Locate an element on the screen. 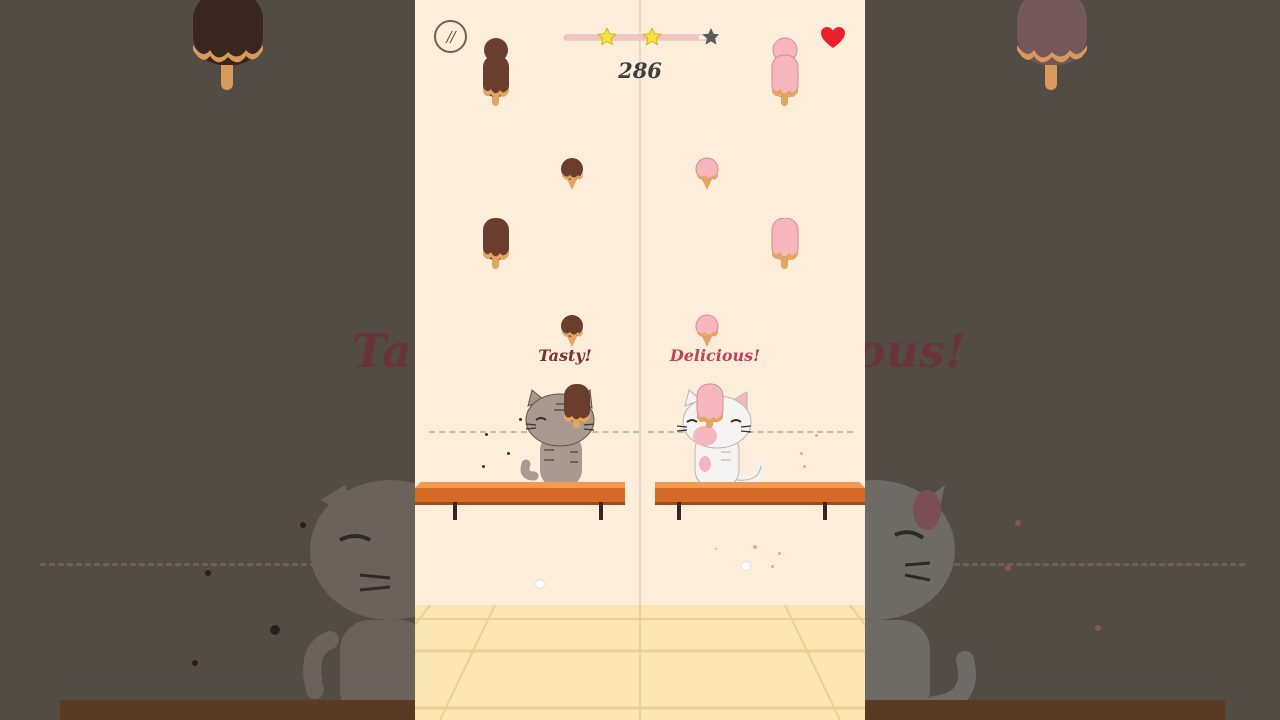  backdrop-white-cat-icon is located at coordinates (920, 600).